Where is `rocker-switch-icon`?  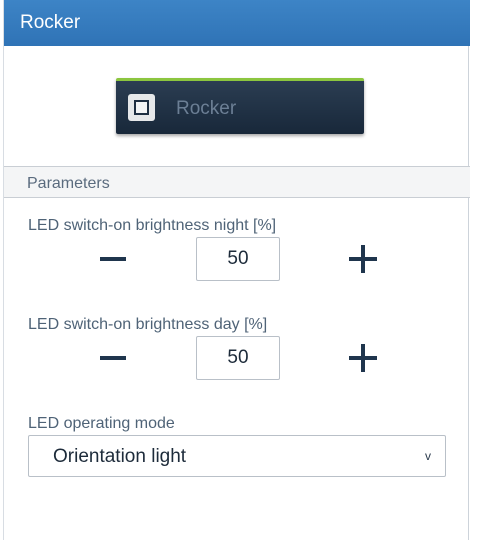
rocker-switch-icon is located at coordinates (141, 107).